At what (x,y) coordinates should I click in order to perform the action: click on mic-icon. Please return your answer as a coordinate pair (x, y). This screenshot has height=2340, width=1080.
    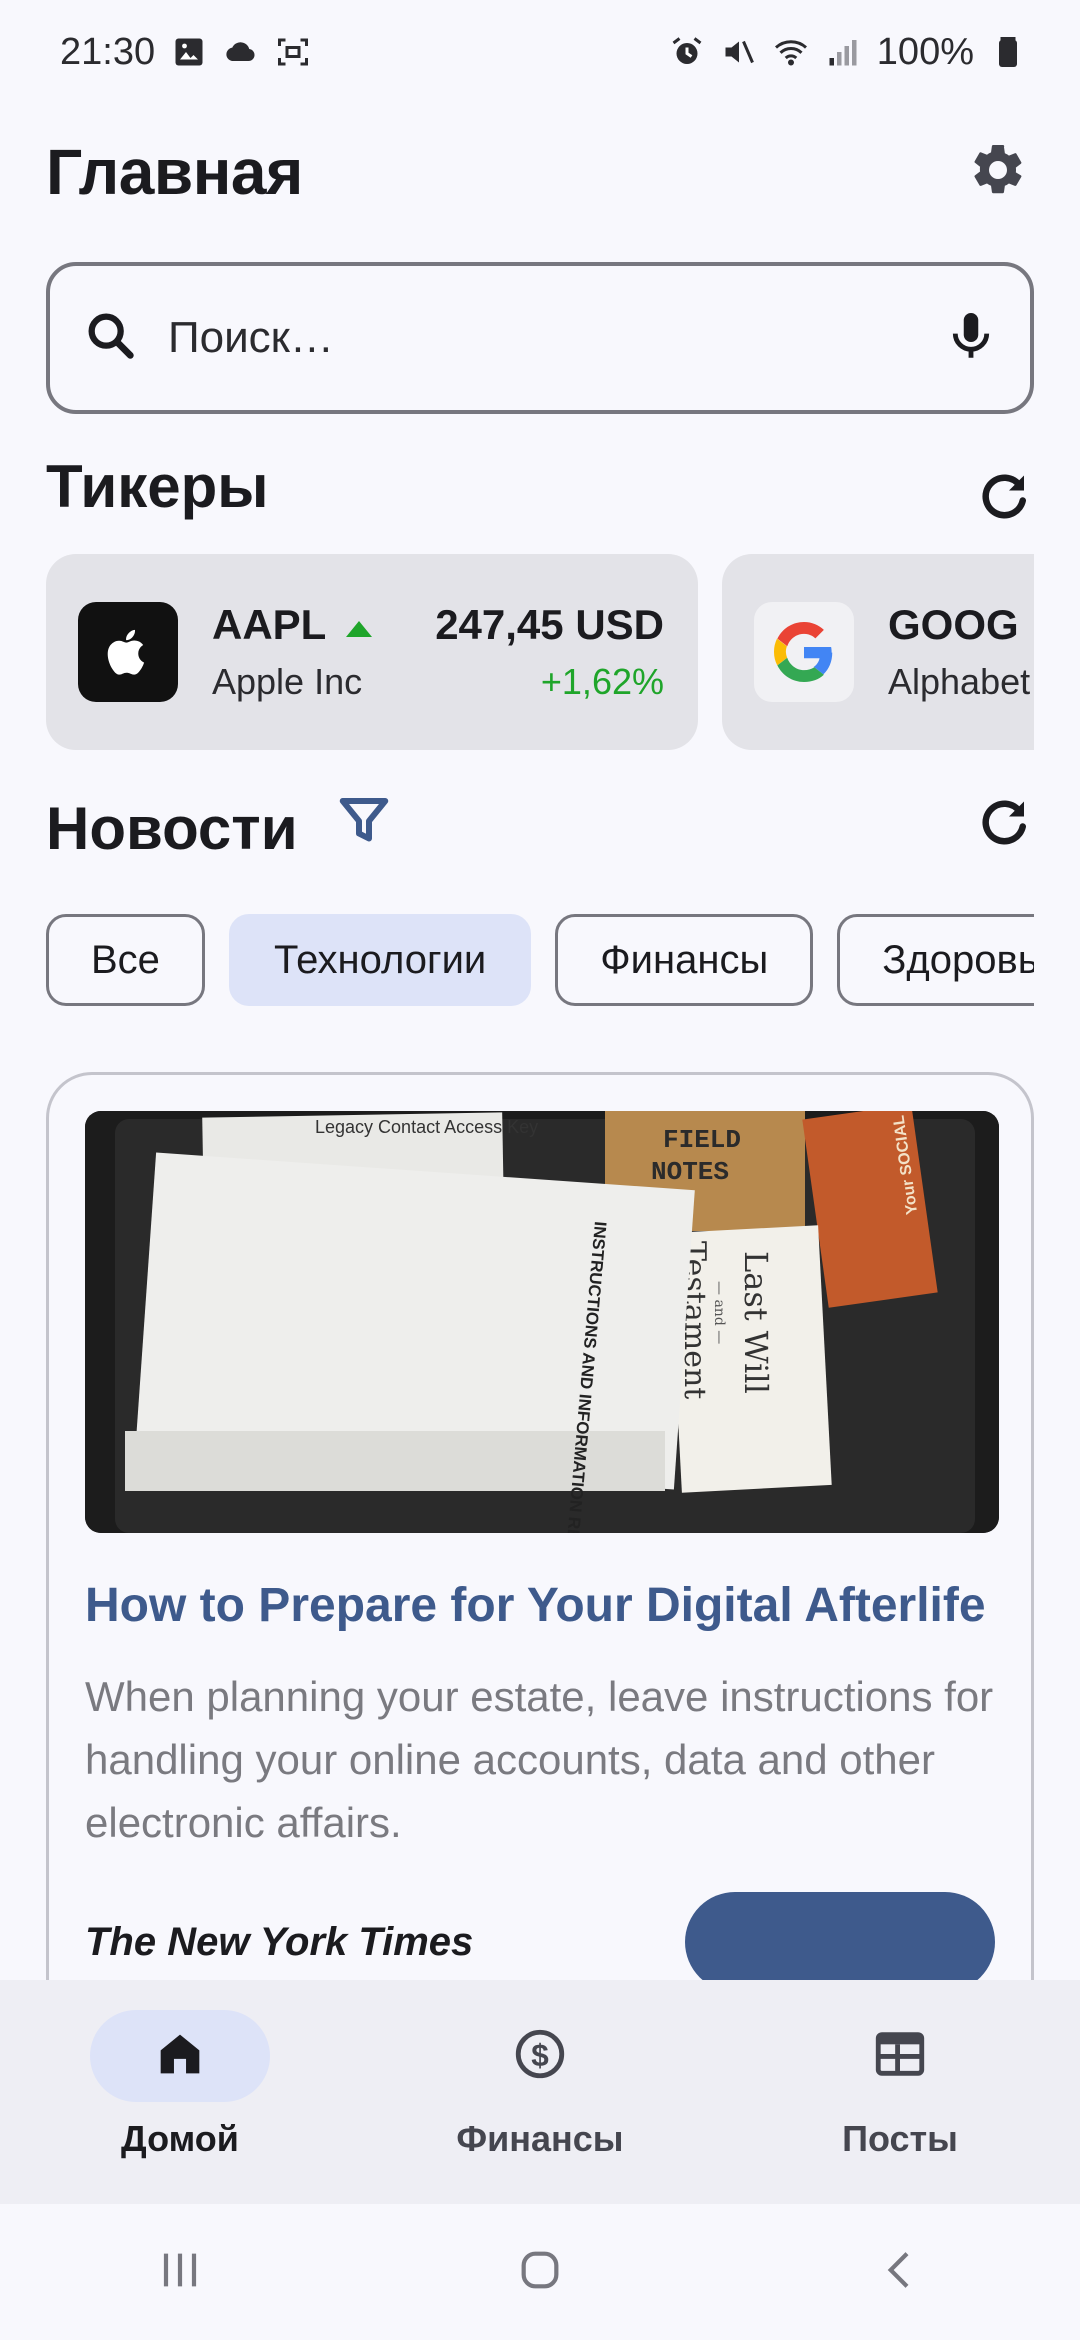
    Looking at the image, I should click on (971, 338).